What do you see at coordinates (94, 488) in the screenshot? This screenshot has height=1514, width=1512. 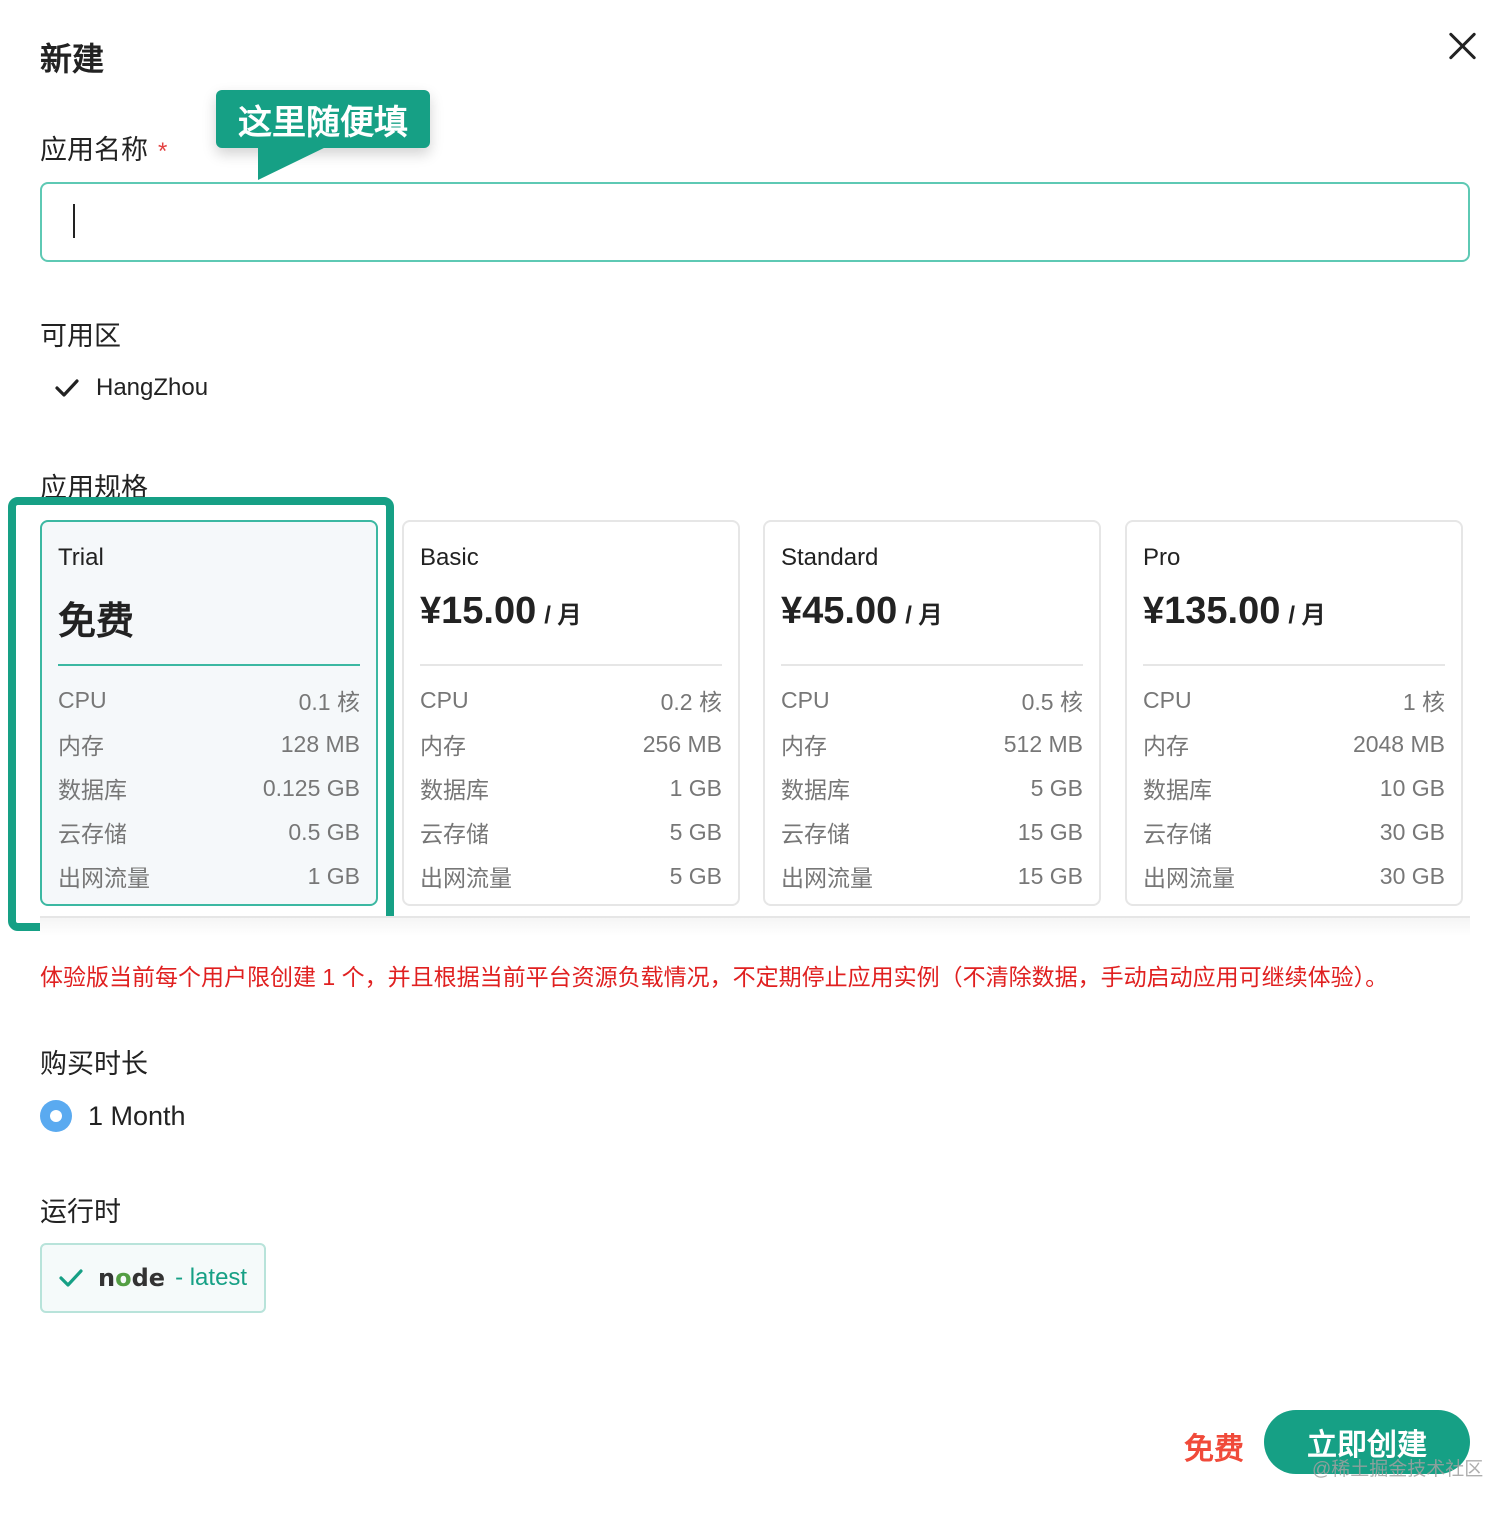 I see `spec-label: 应用规格` at bounding box center [94, 488].